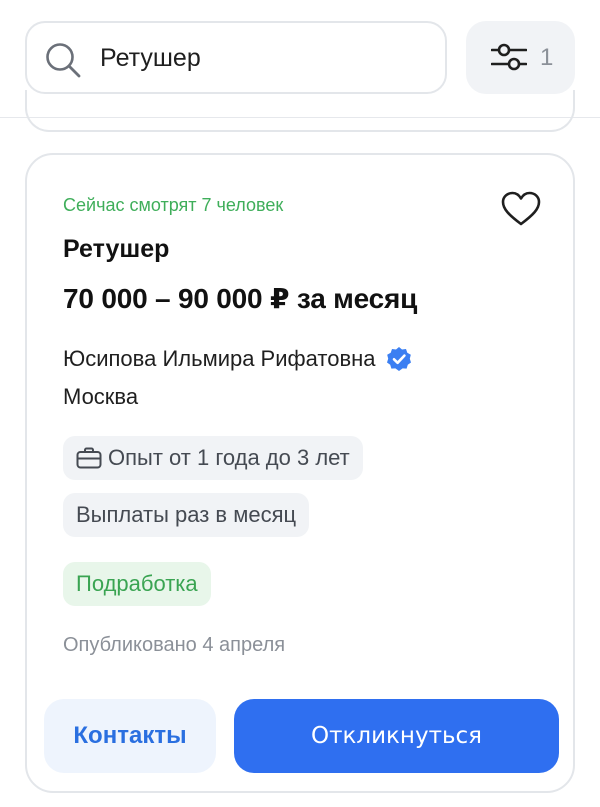 The image size is (600, 807). I want to click on sliders-icon, so click(509, 57).